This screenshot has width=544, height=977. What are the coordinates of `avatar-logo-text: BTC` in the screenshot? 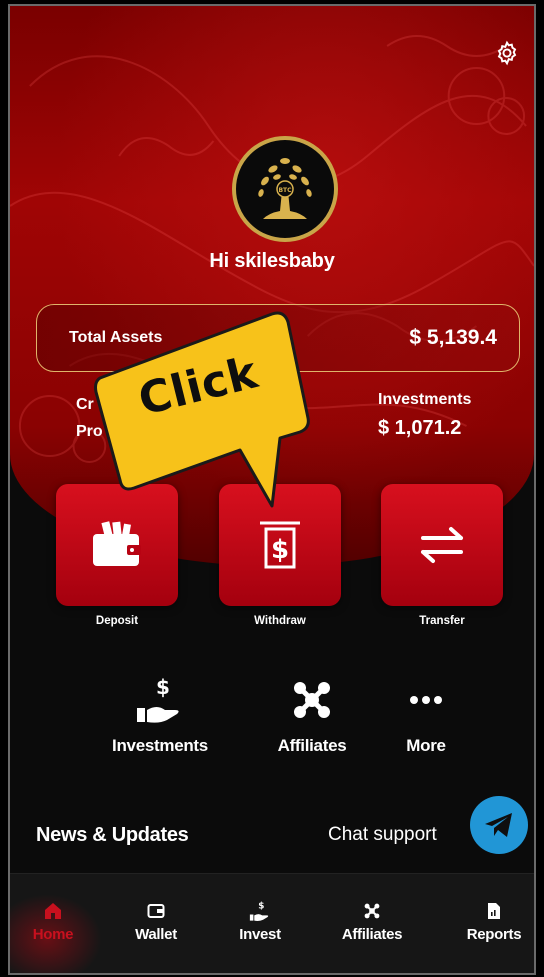 It's located at (285, 190).